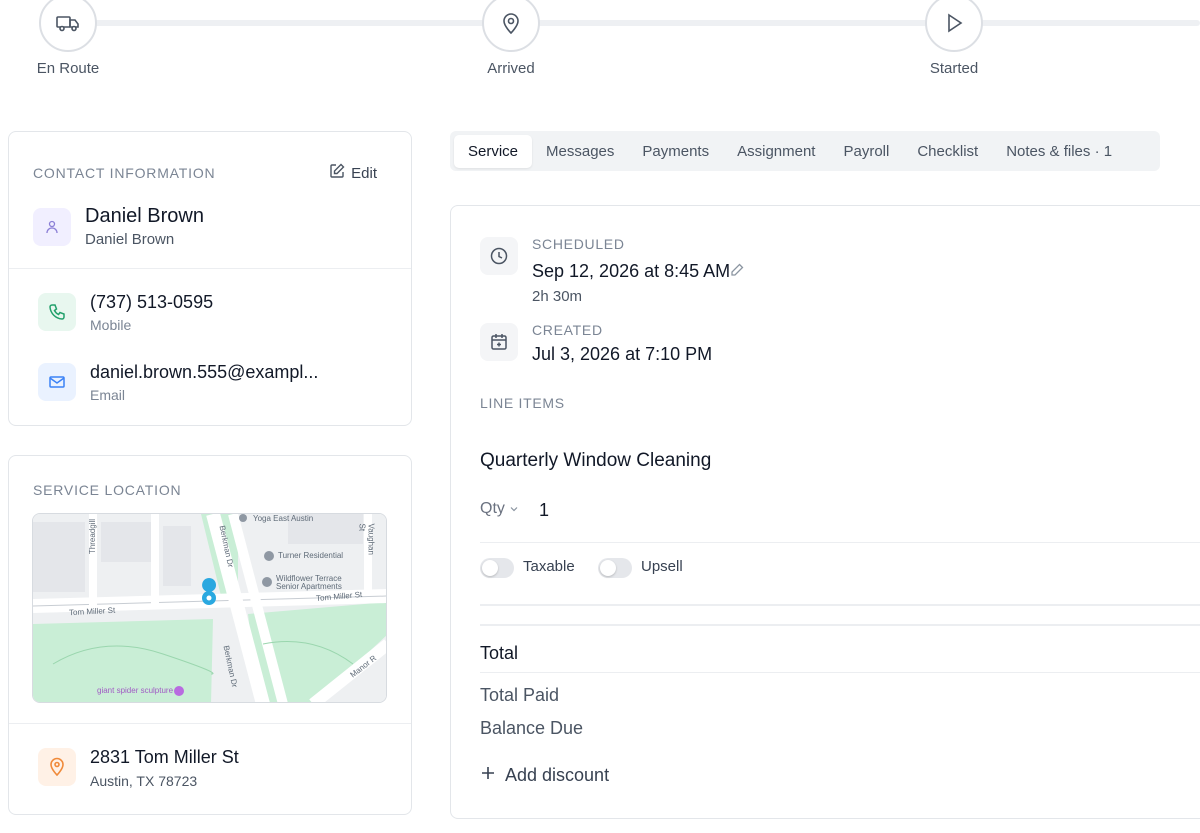 This screenshot has width=1200, height=833. What do you see at coordinates (662, 566) in the screenshot?
I see `upsell-label: Upsell` at bounding box center [662, 566].